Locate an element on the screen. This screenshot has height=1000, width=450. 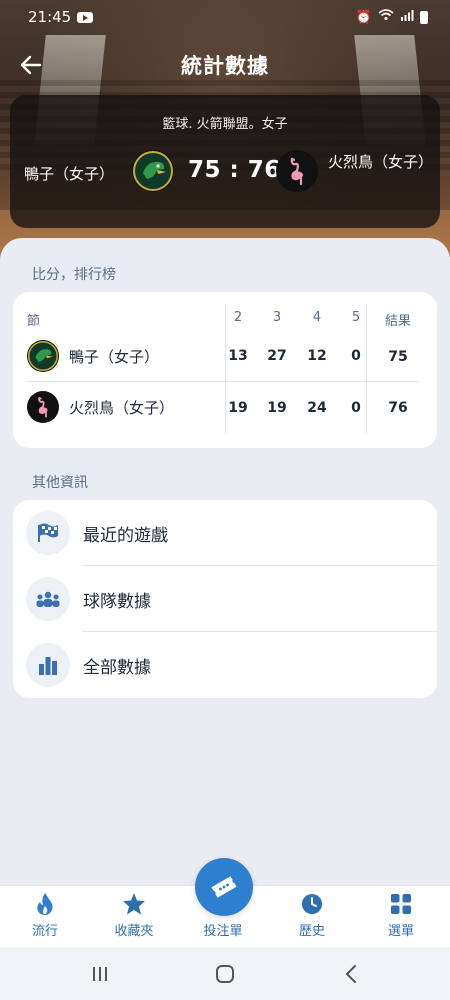
nav-menu: 選單 is located at coordinates (401, 917).